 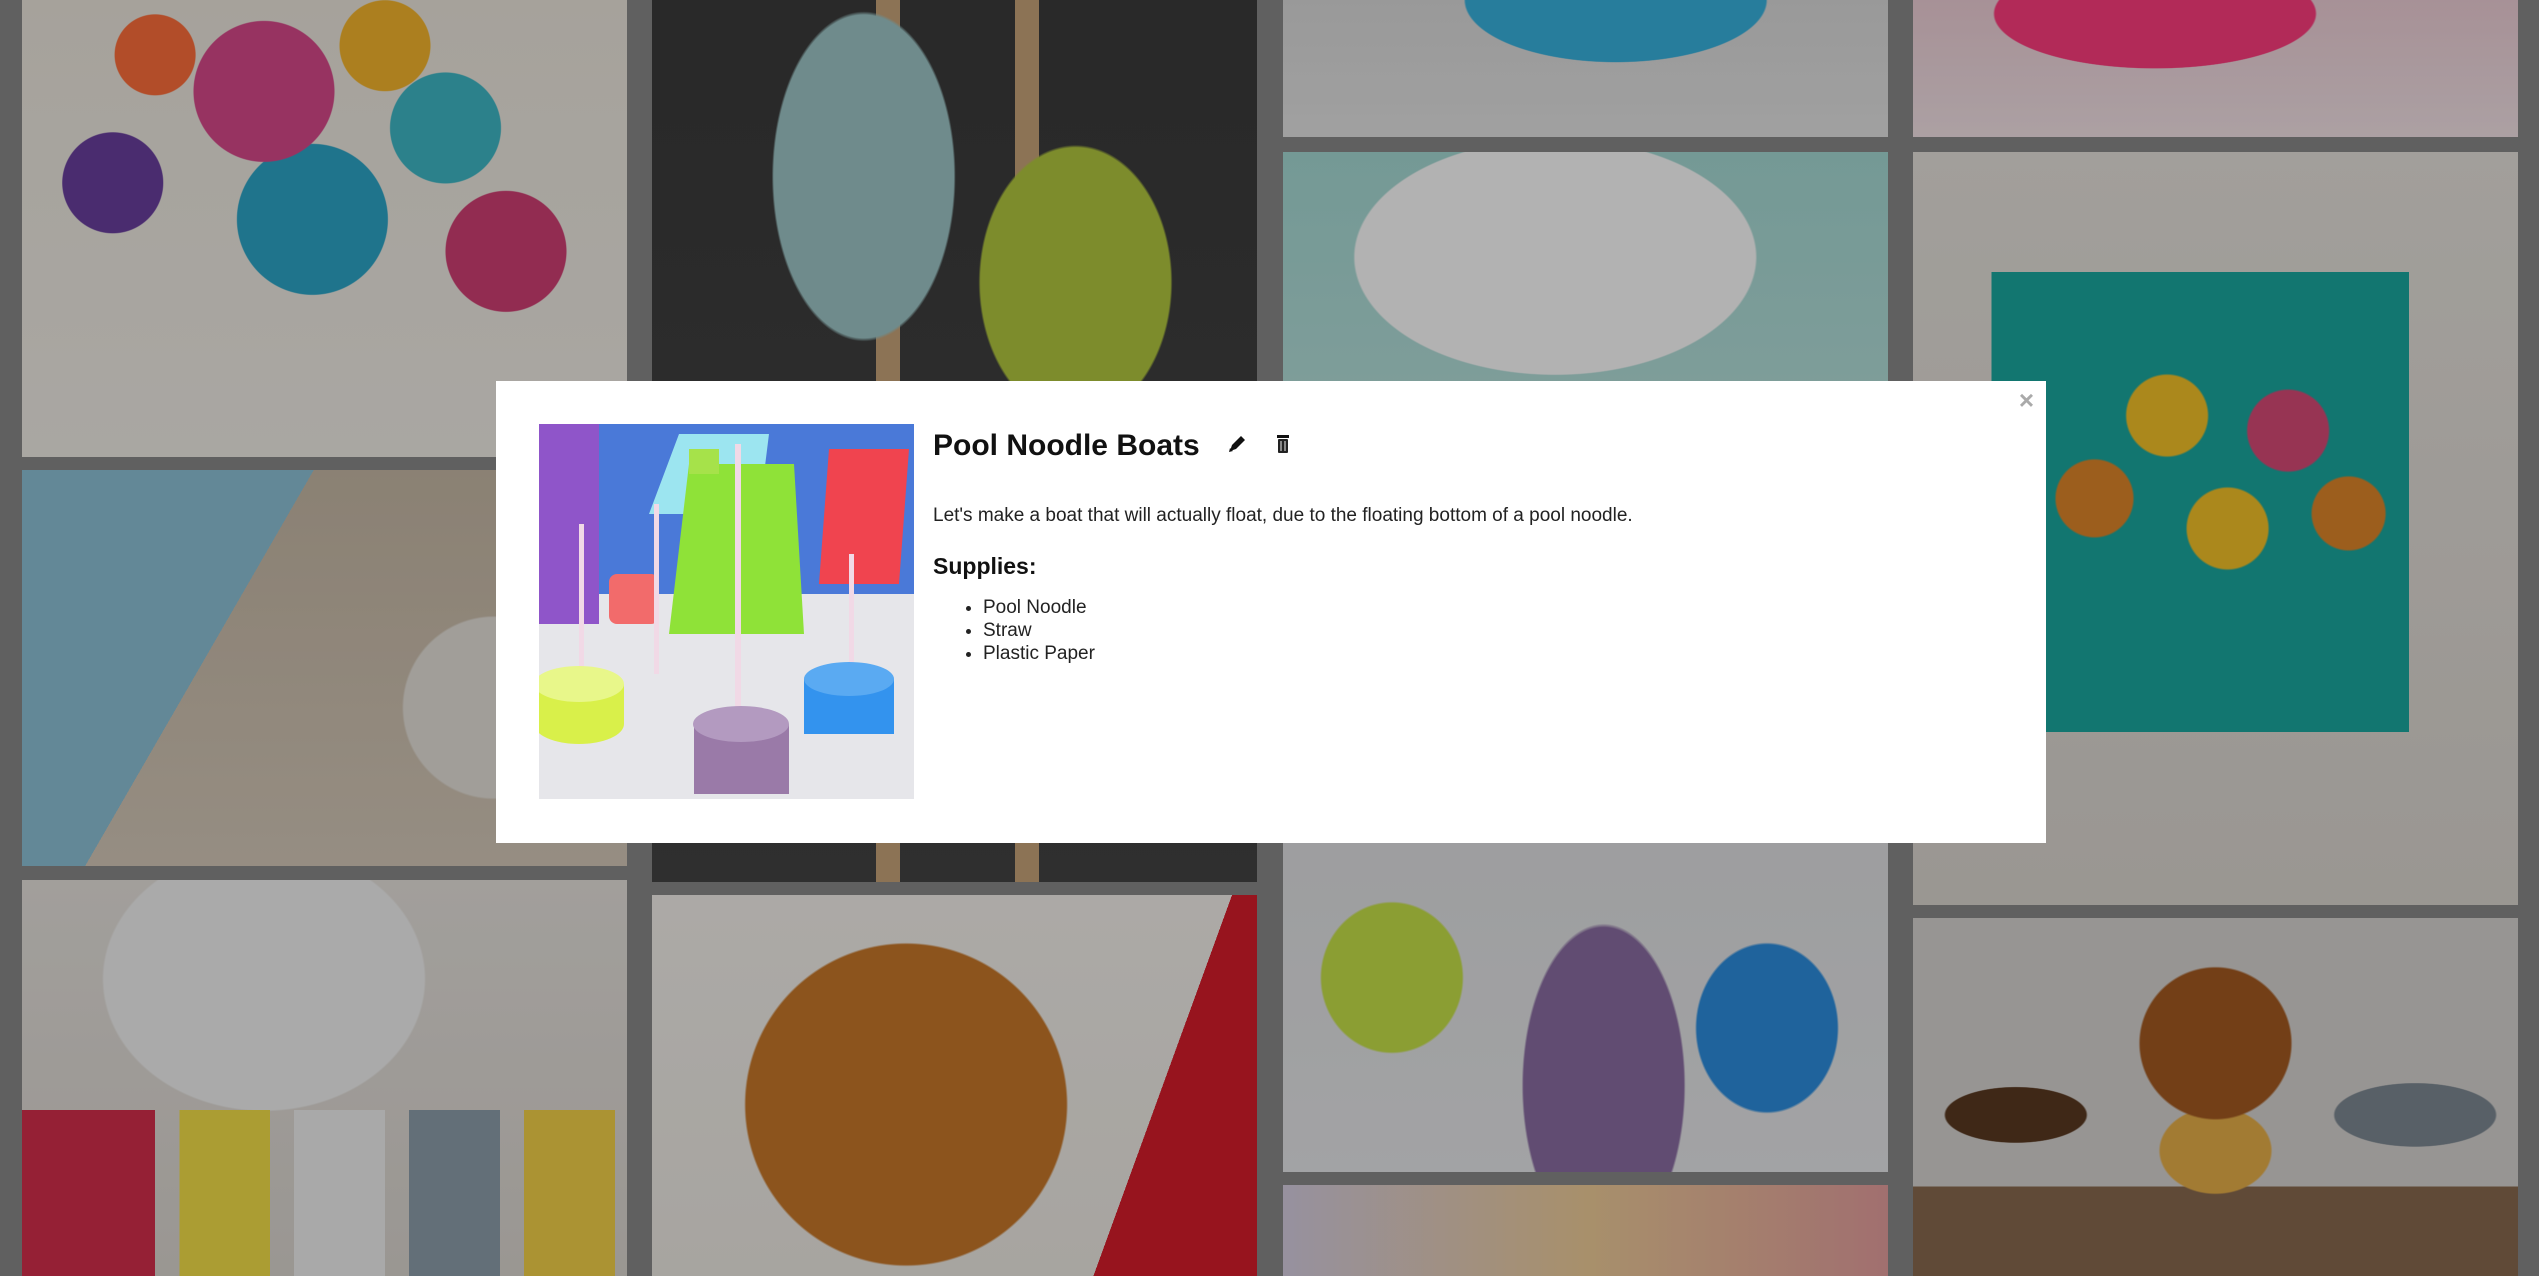 I want to click on pool-noodle-boats-image, so click(x=726, y=611).